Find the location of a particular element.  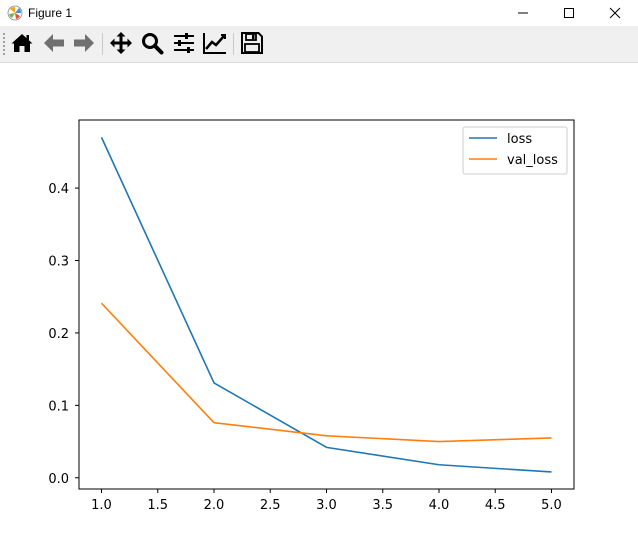

sliders-icon is located at coordinates (184, 45).